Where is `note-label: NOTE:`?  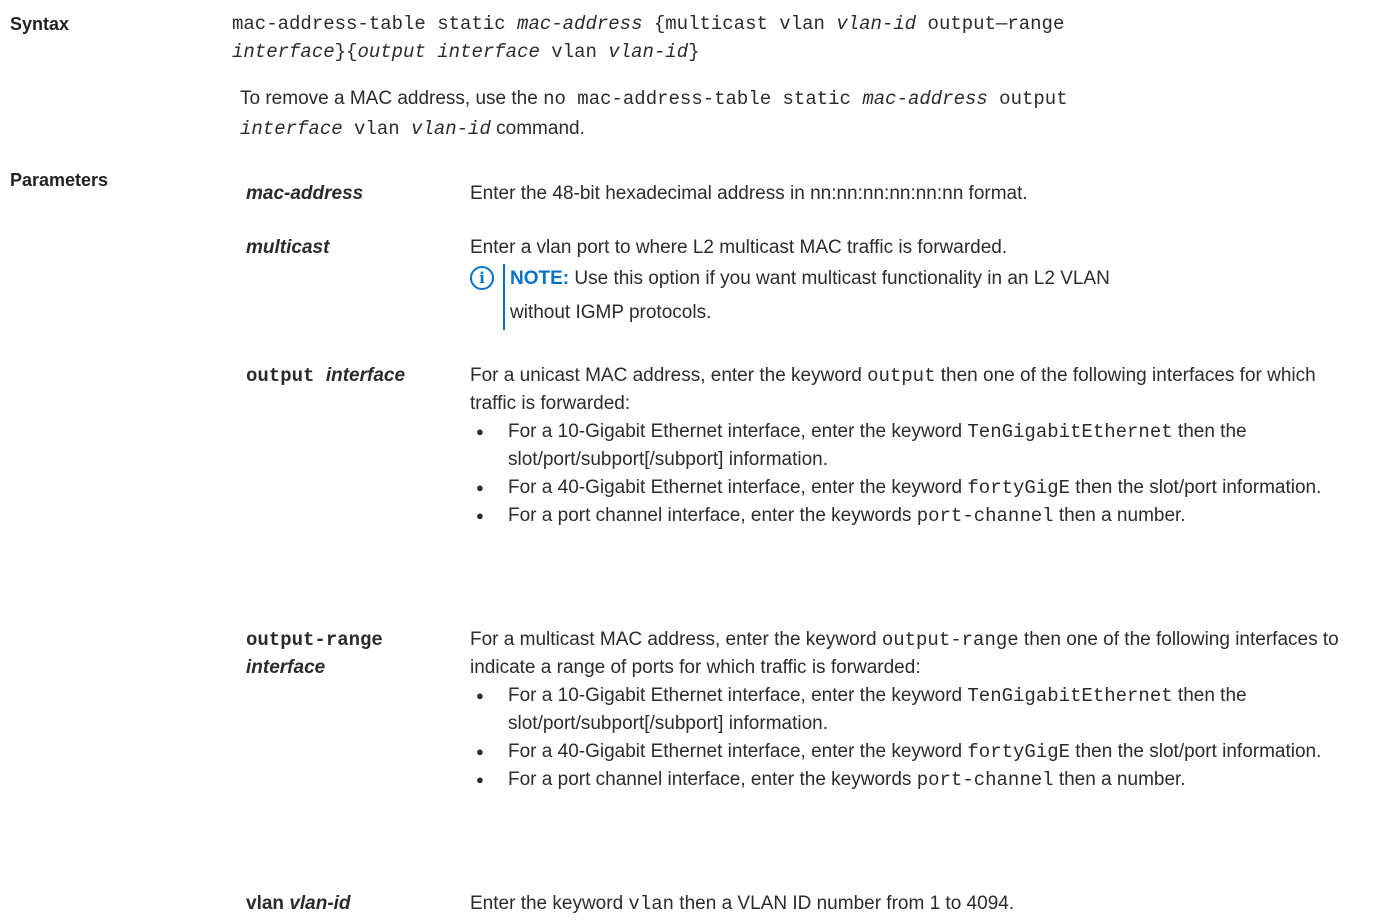 note-label: NOTE: is located at coordinates (540, 278).